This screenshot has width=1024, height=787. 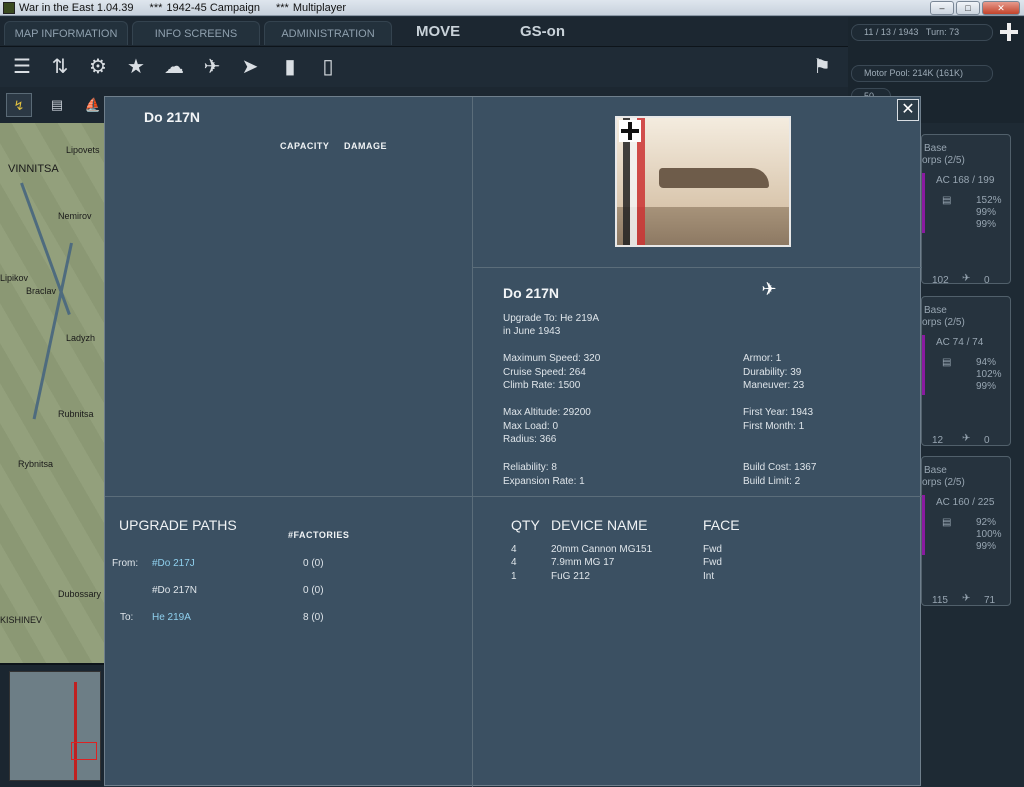 I want to click on map-city-label: Lipovets, so click(x=83, y=150).